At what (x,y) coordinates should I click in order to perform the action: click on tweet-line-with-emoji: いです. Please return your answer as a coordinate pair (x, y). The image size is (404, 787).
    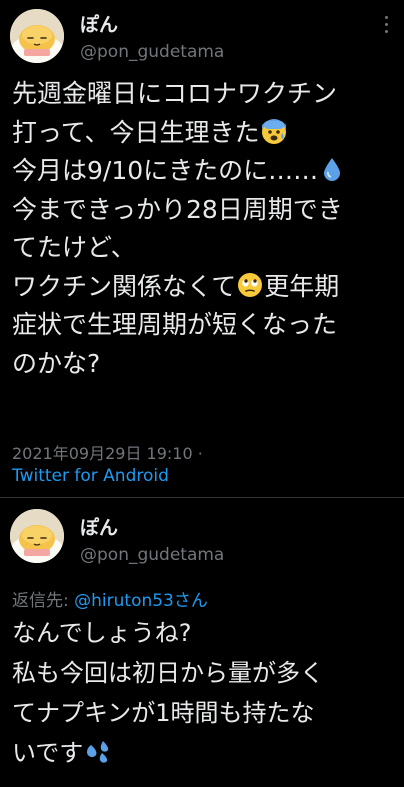
    Looking at the image, I should click on (206, 753).